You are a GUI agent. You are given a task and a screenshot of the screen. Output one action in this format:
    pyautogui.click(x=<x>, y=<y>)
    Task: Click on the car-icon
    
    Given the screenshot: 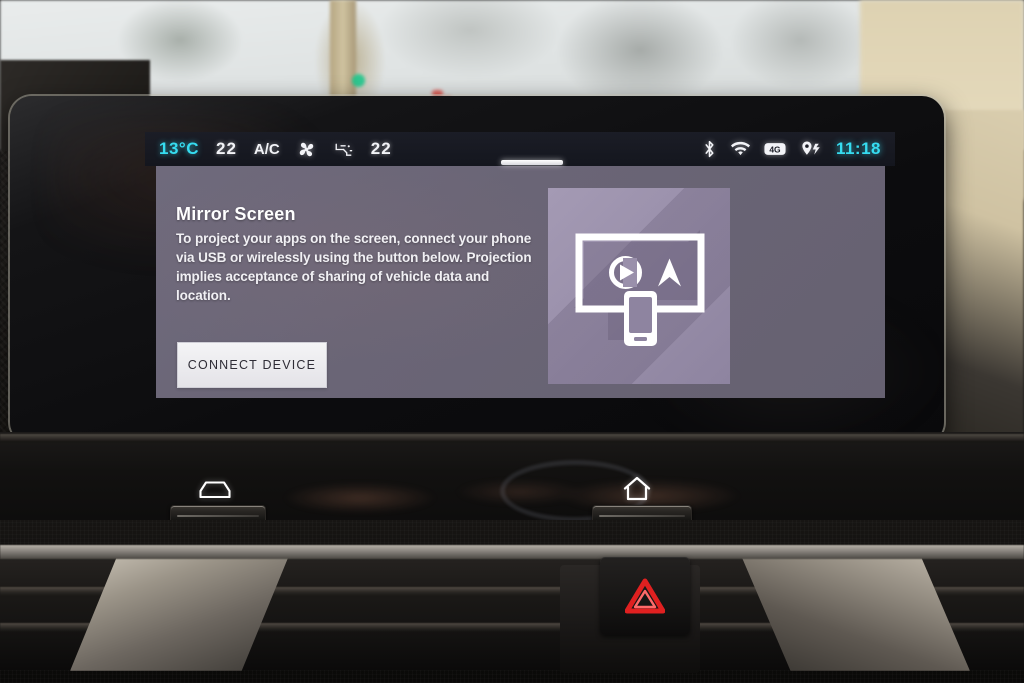 What is the action you would take?
    pyautogui.click(x=215, y=491)
    